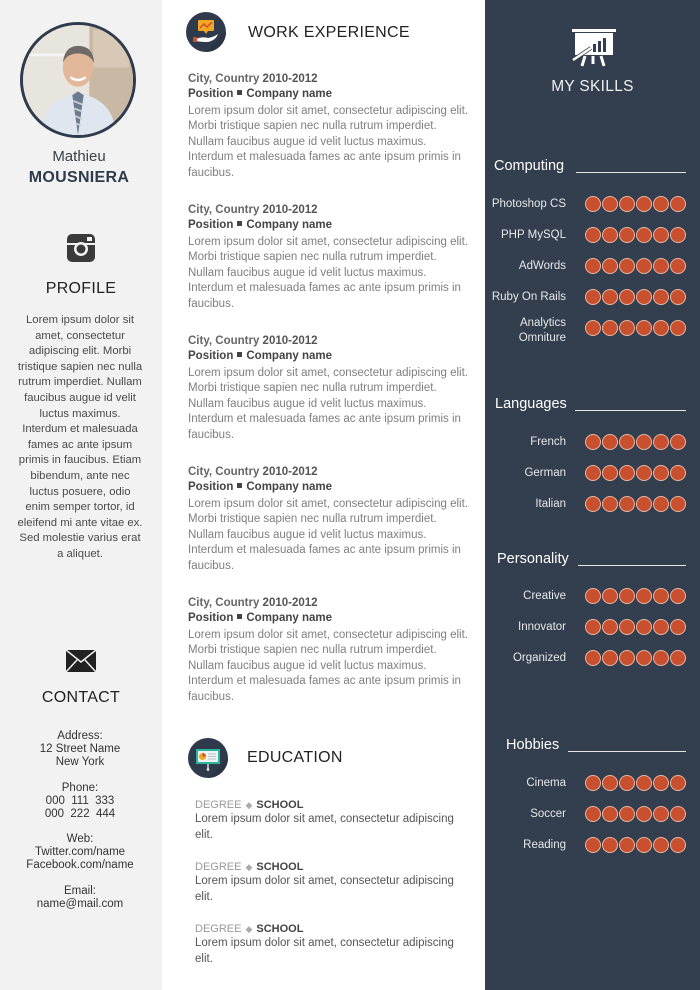 This screenshot has height=990, width=700. Describe the element at coordinates (592, 86) in the screenshot. I see `skills-heading: MY SKILLS` at that location.